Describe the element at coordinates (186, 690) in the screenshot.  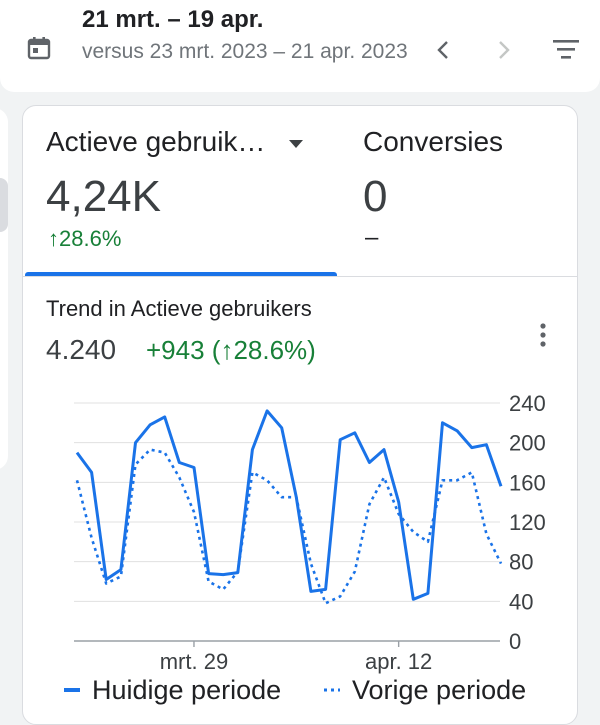
I see `legend-label: Huidige periode` at that location.